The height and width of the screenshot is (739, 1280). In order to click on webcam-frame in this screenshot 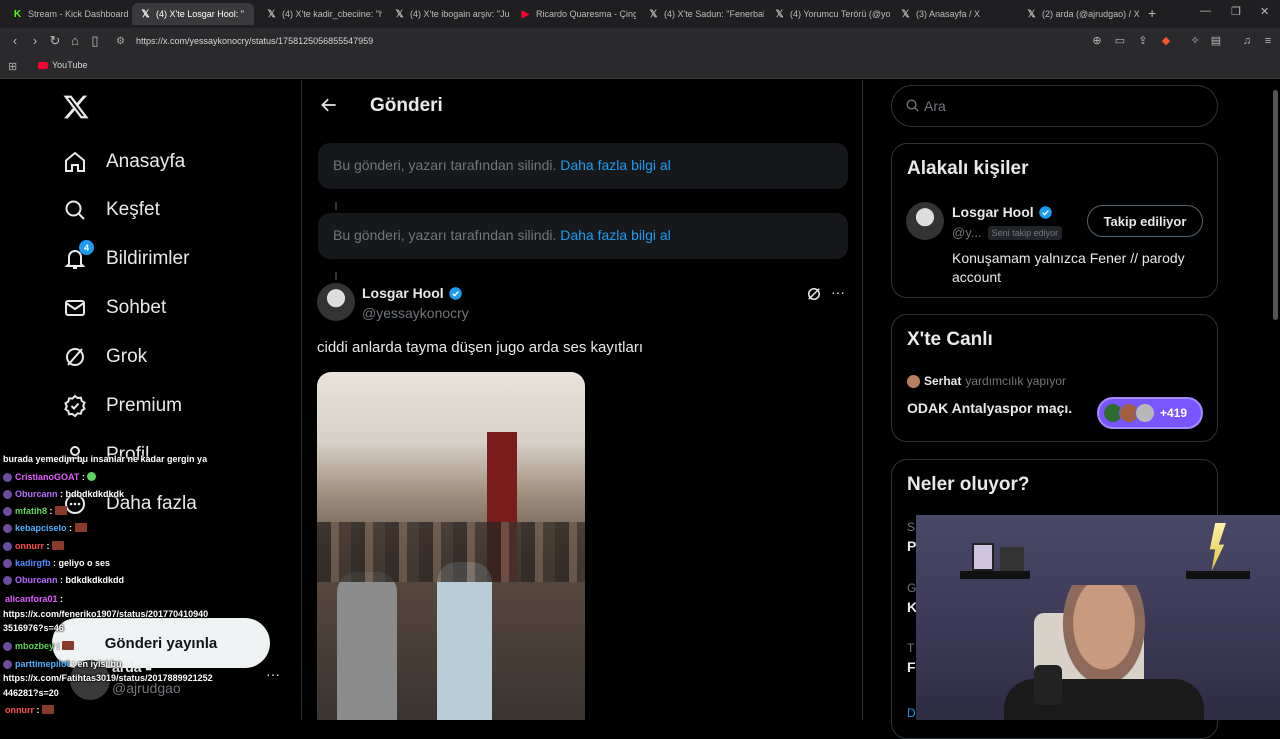, I will do `click(983, 557)`.